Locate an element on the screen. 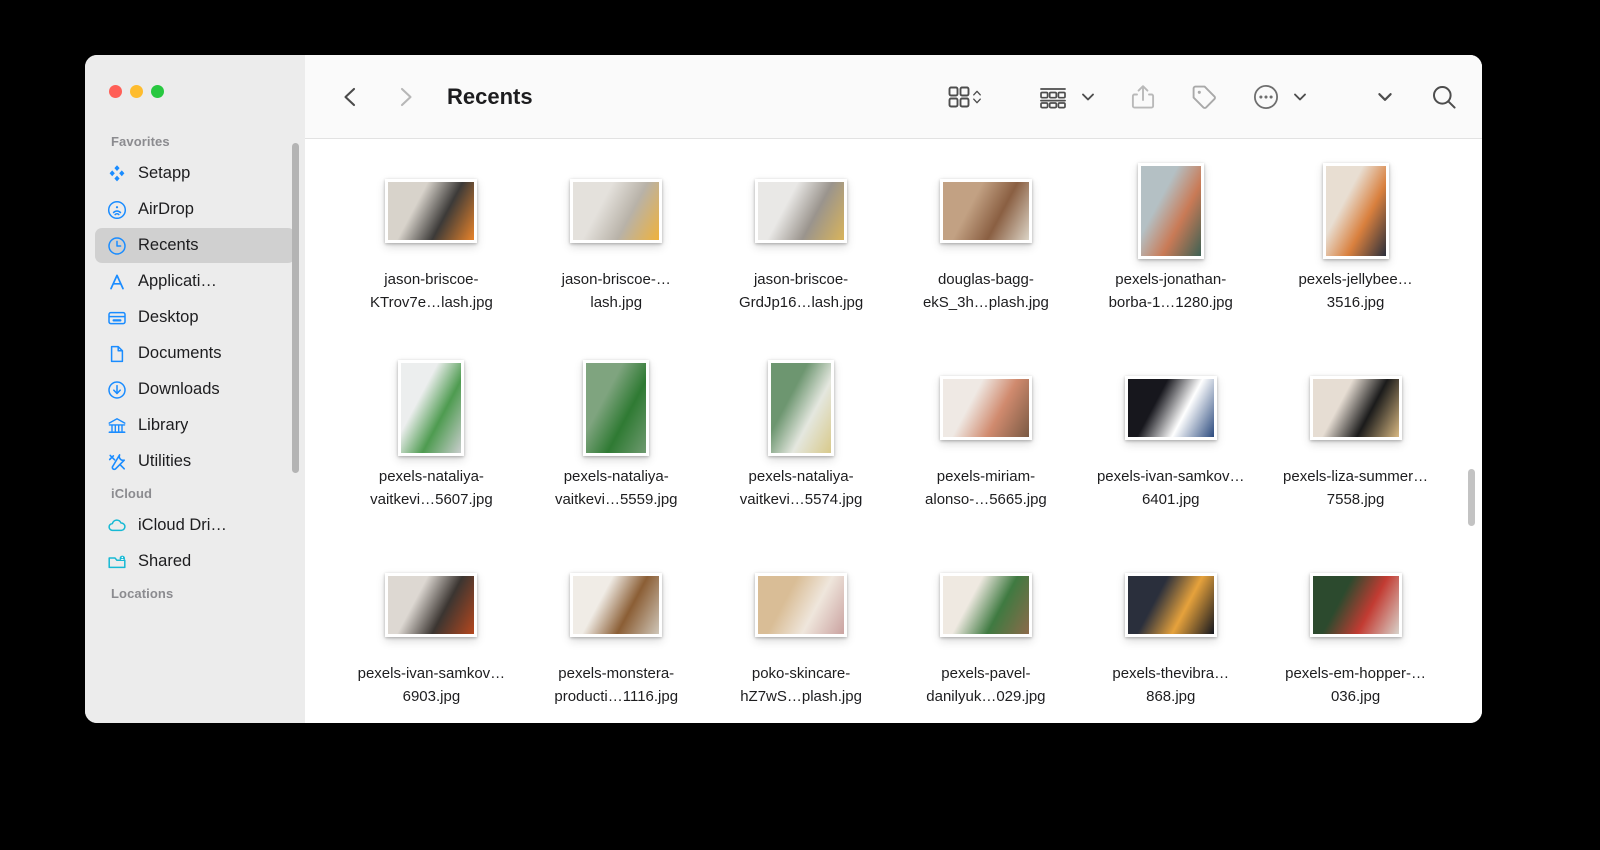  more-actions-control is located at coordinates (1280, 97).